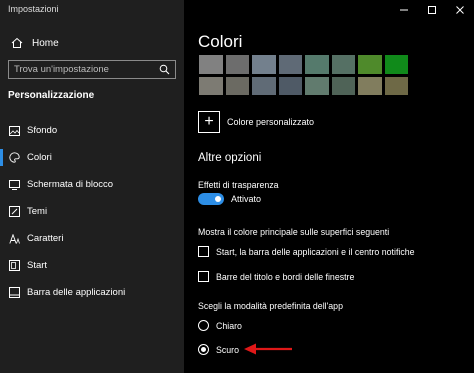 The image size is (474, 373). What do you see at coordinates (37, 211) in the screenshot?
I see `sidebar-item-label: Temi` at bounding box center [37, 211].